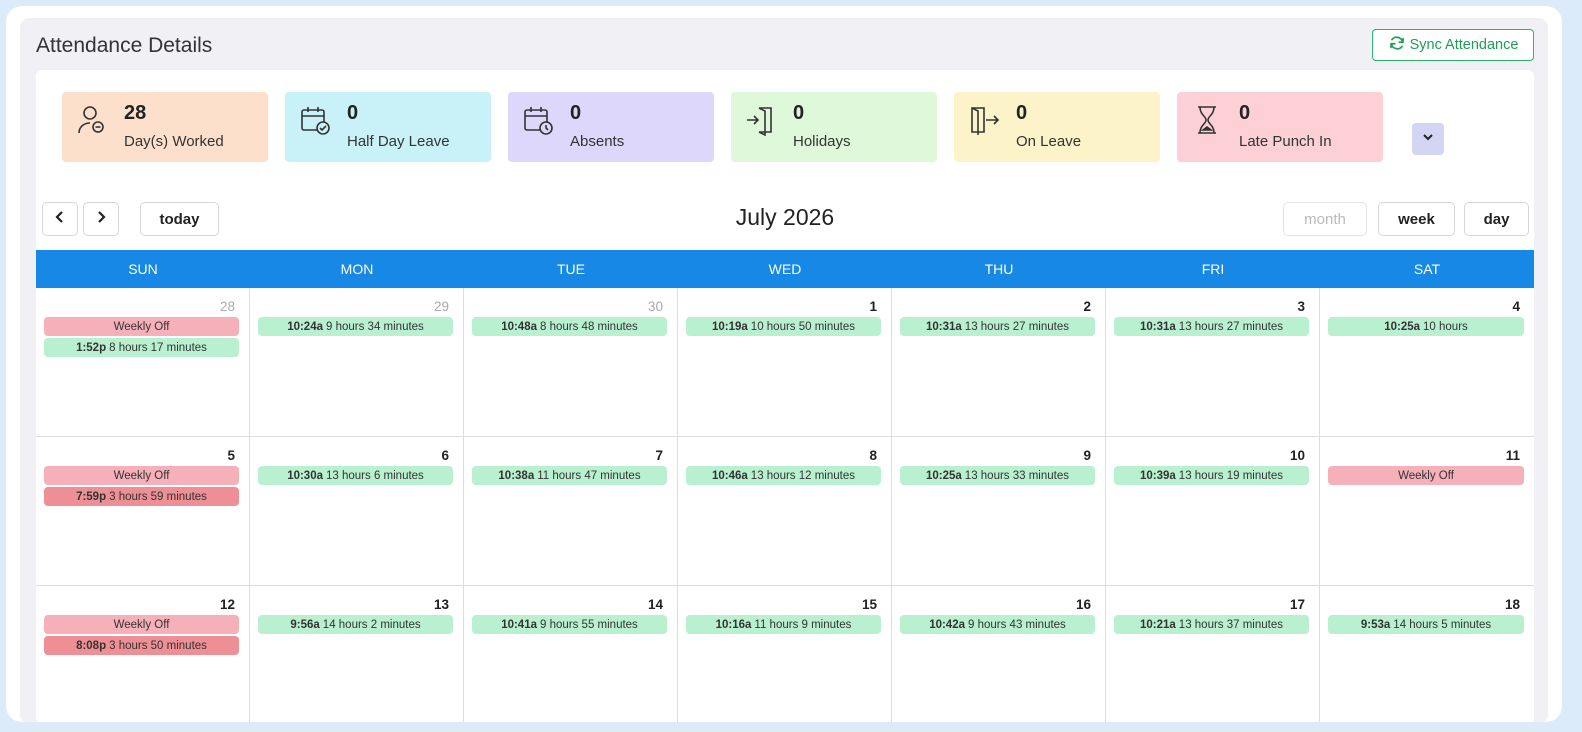 This screenshot has width=1582, height=732. What do you see at coordinates (519, 624) in the screenshot?
I see `event-time: 10:41a` at bounding box center [519, 624].